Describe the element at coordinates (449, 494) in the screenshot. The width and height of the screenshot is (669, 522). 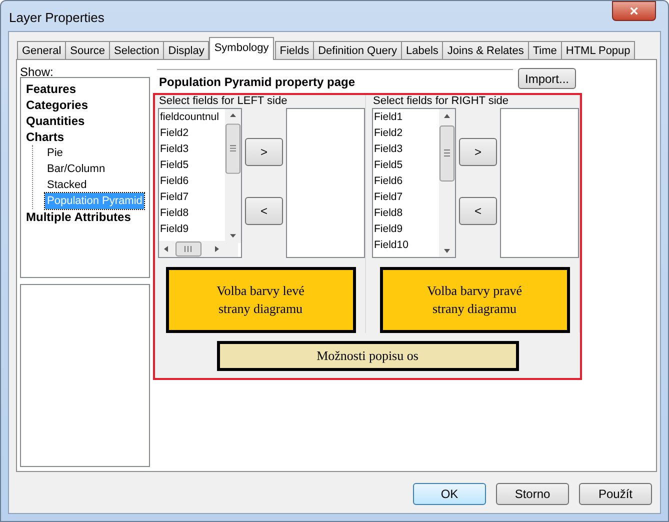
I see `dialog-button: OK` at that location.